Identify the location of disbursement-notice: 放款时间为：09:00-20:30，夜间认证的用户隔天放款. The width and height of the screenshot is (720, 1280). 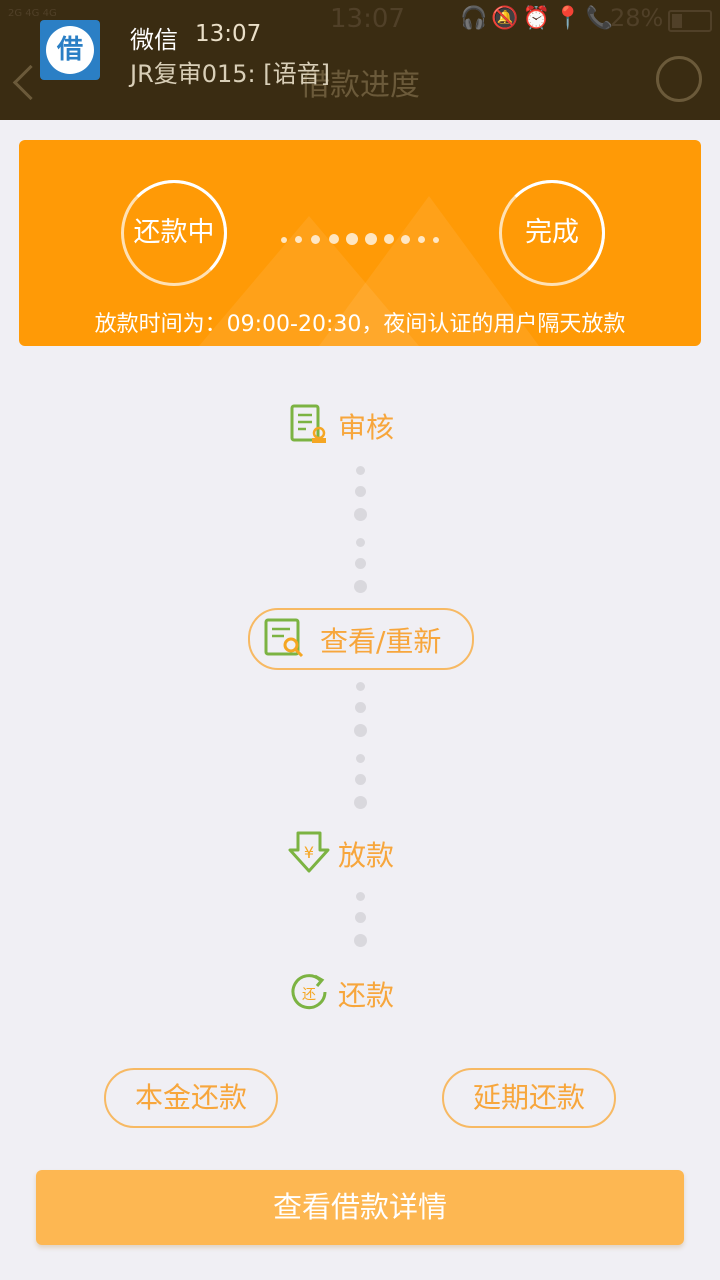
(360, 324).